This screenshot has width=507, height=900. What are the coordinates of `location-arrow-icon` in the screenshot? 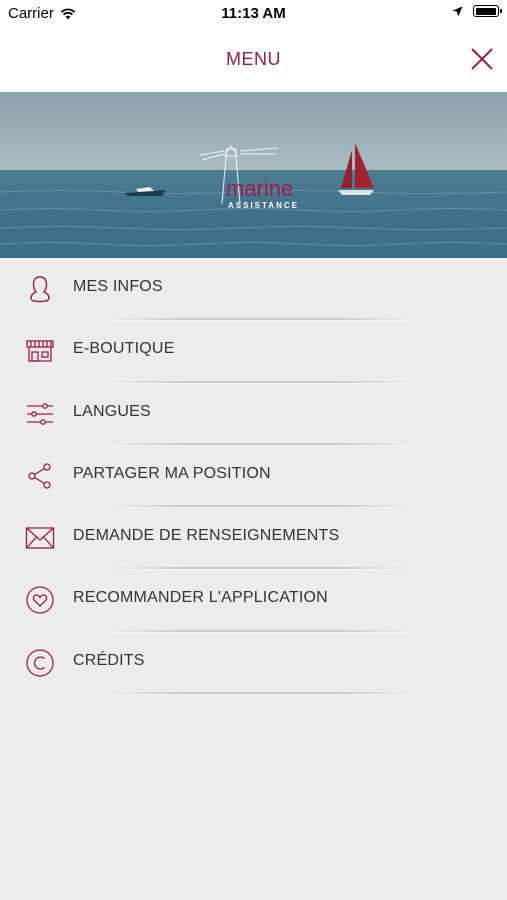 It's located at (457, 11).